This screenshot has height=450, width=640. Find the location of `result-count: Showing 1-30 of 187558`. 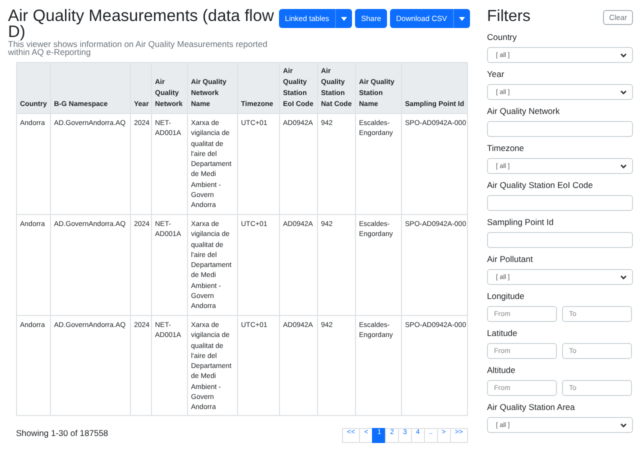

result-count: Showing 1-30 of 187558 is located at coordinates (62, 433).